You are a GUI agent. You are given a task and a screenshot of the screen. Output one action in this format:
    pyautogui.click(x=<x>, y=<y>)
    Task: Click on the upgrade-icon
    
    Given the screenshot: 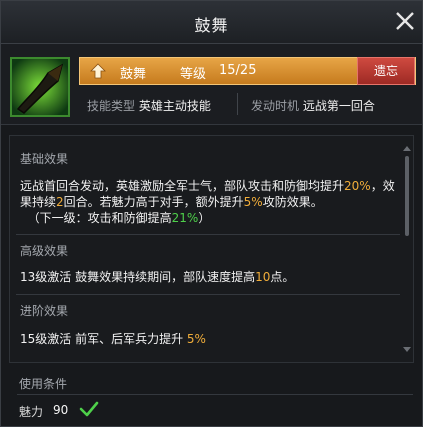 What is the action you would take?
    pyautogui.click(x=98, y=71)
    